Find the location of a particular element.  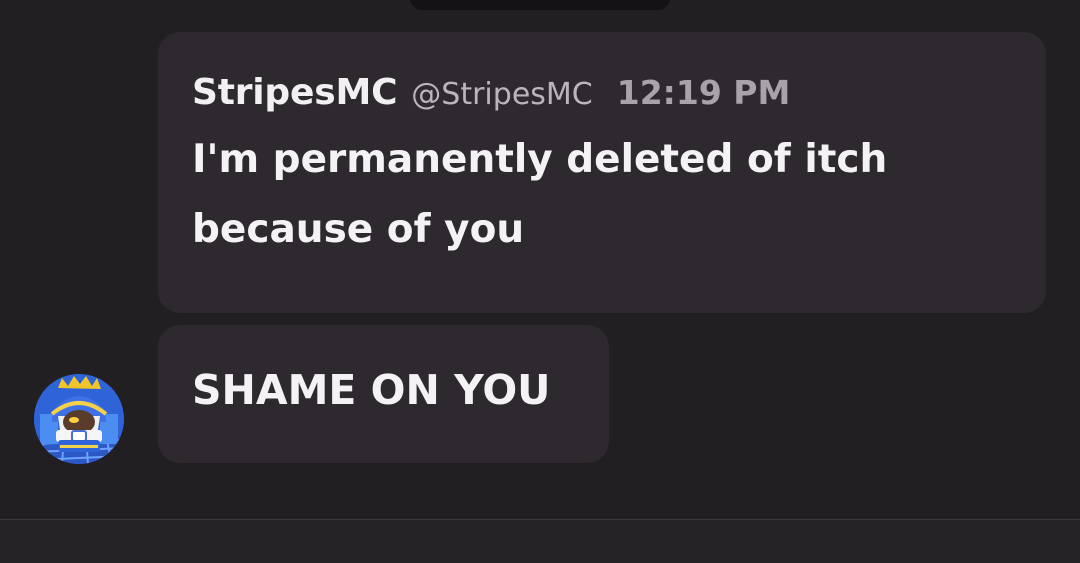

top-overlay-pill is located at coordinates (540, 5).